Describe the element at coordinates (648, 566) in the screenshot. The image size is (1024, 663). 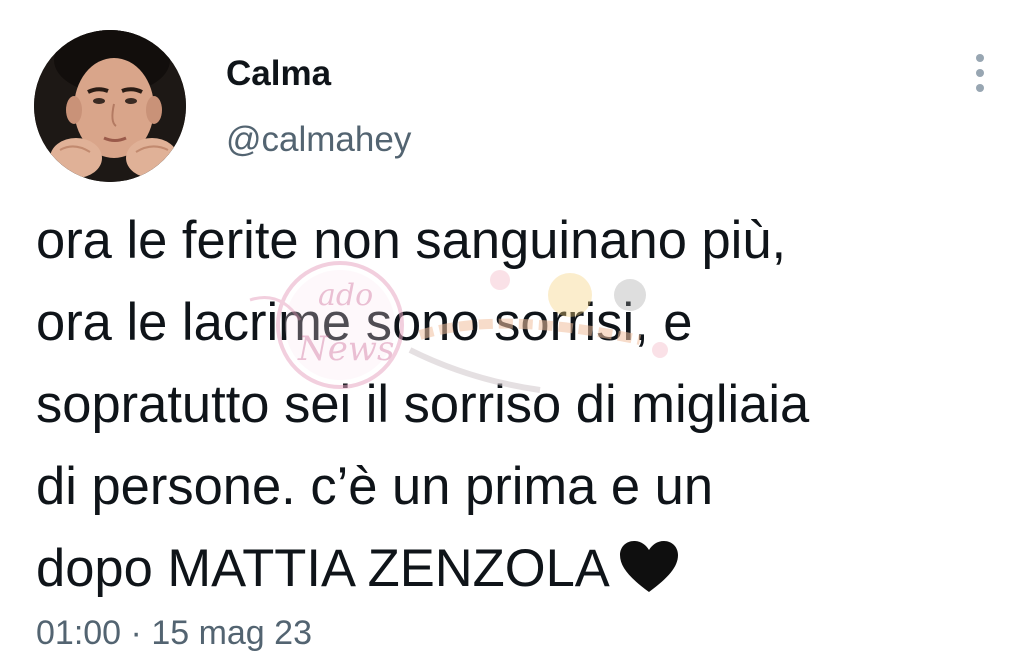
I see `black-heart-icon` at that location.